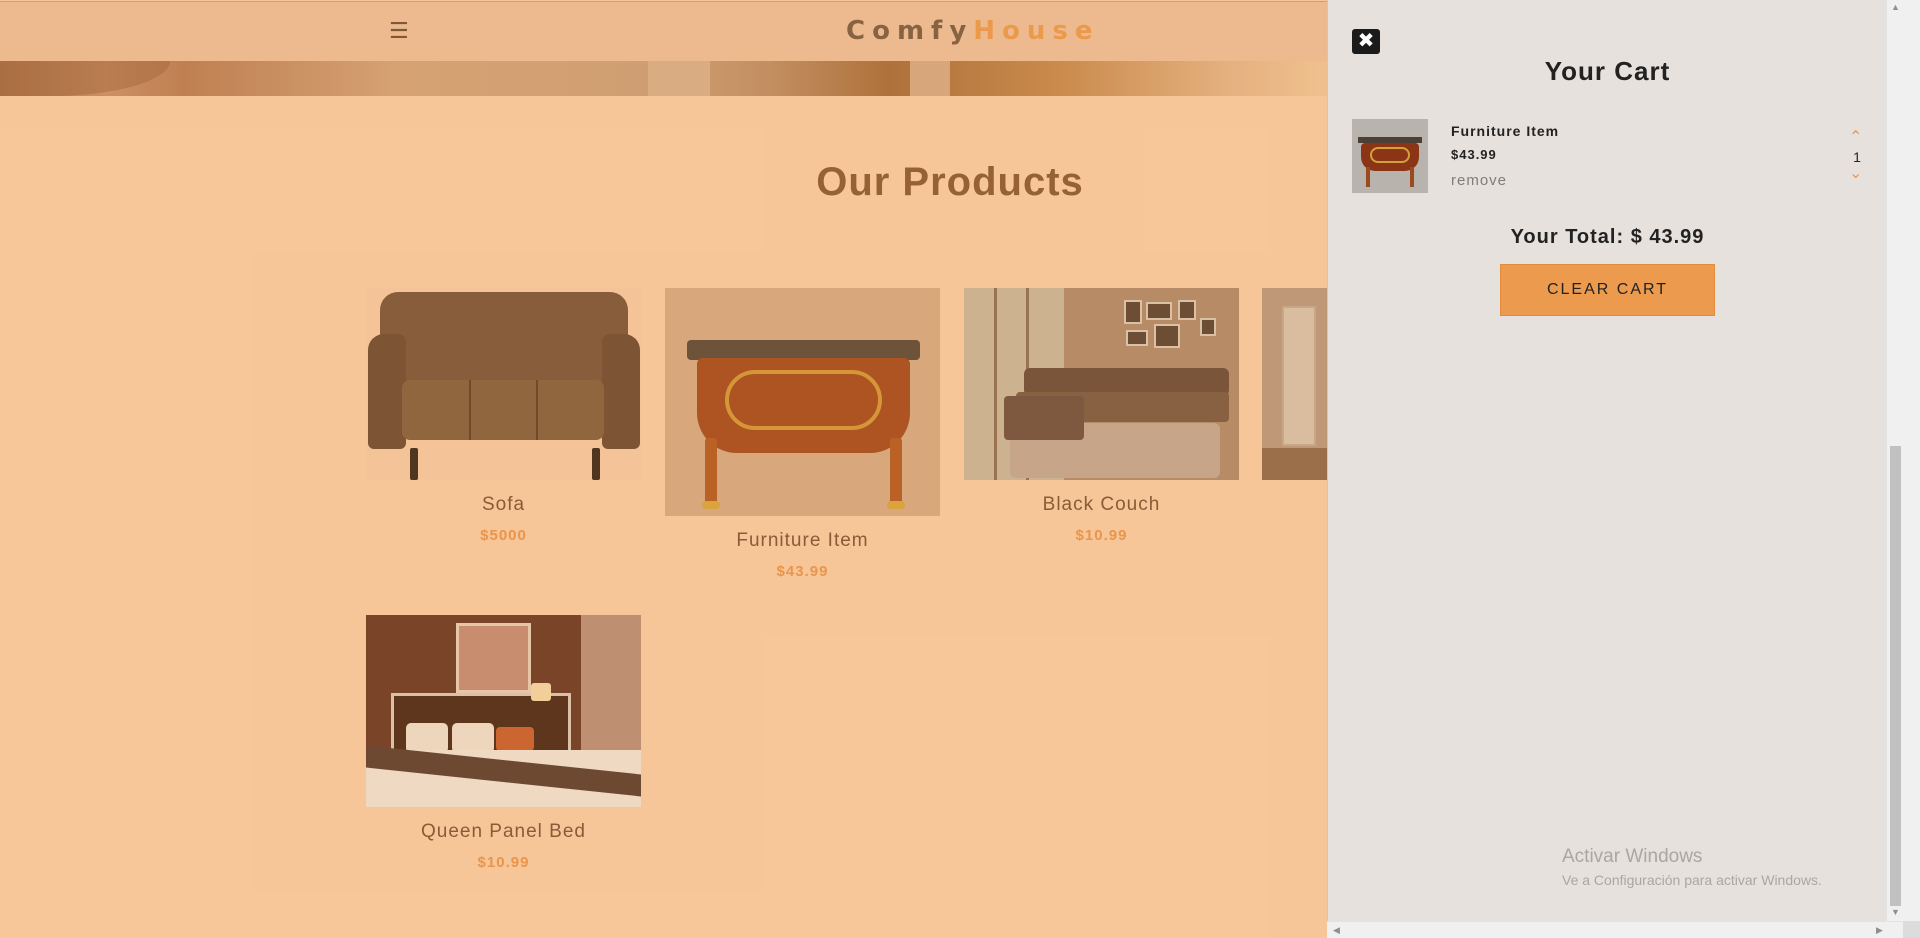  I want to click on product-name: Furniture Item, so click(802, 540).